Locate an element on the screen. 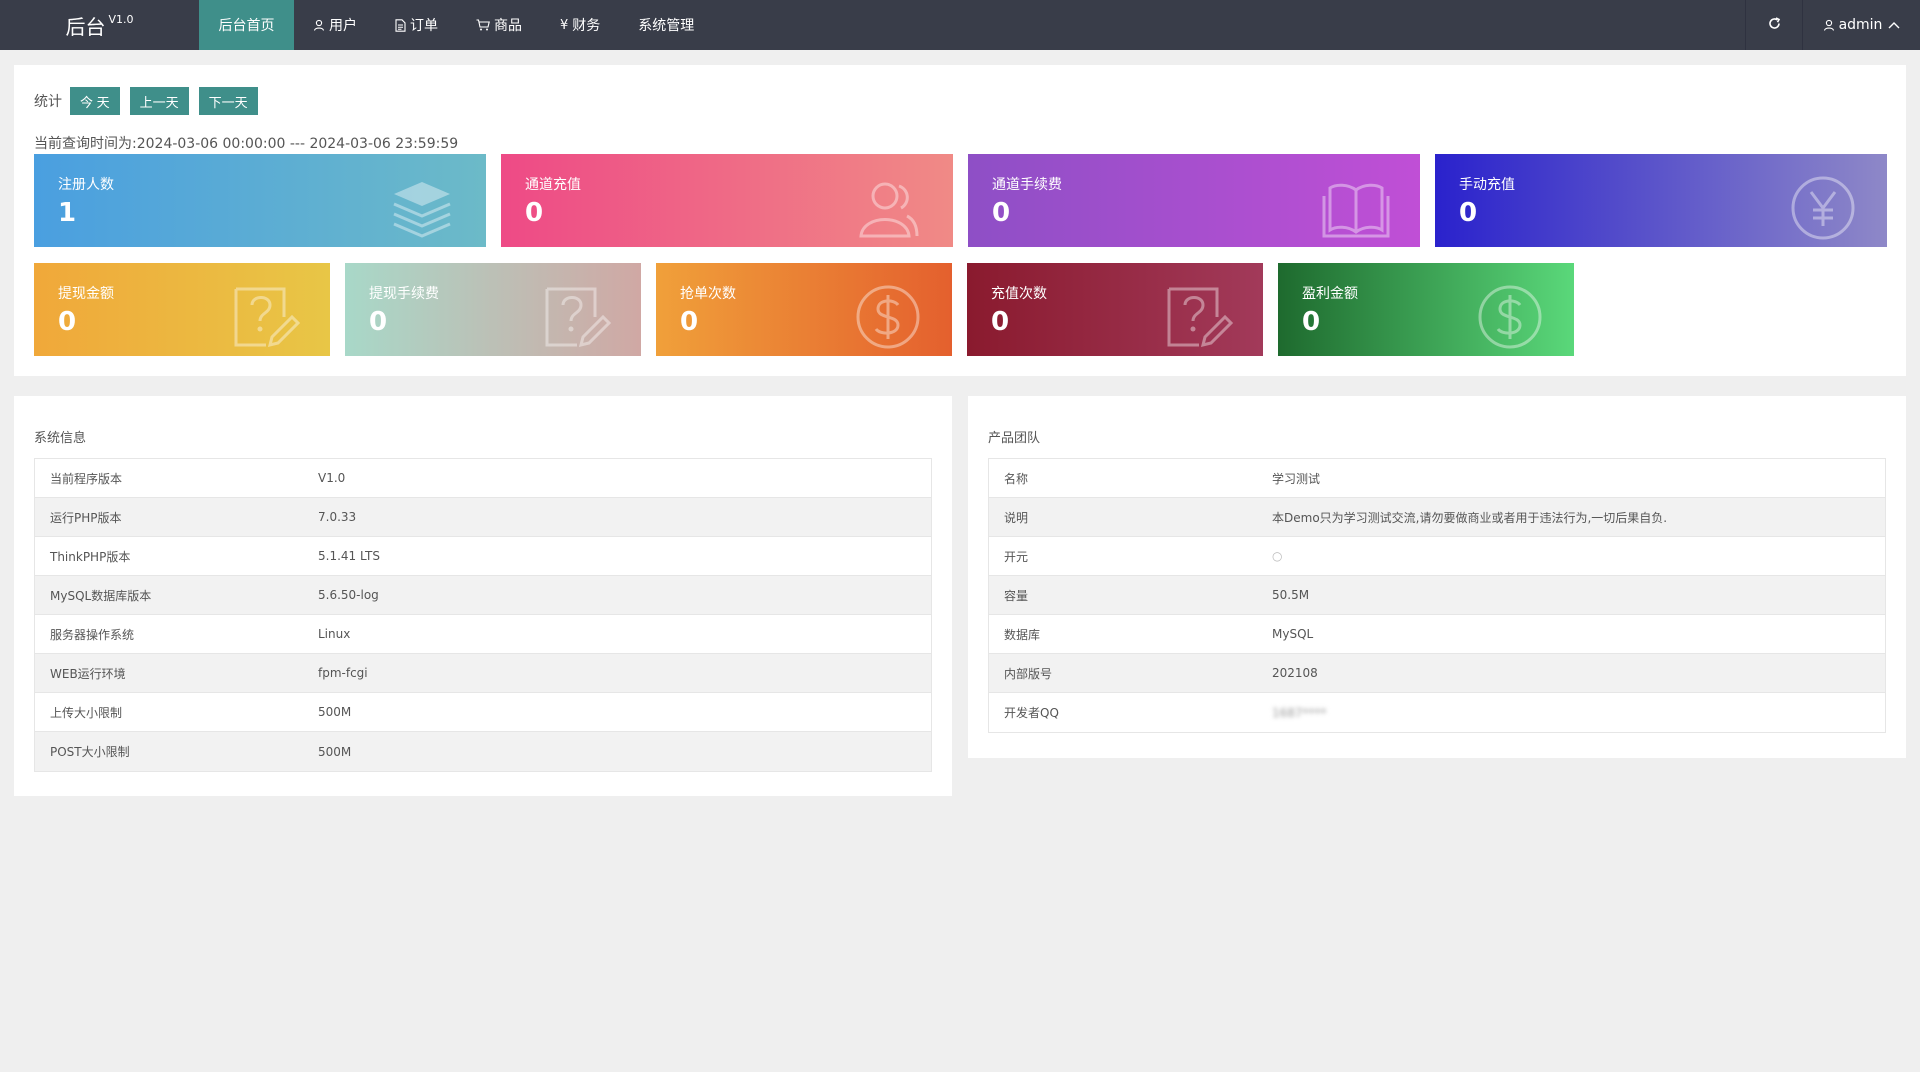 Image resolution: width=1920 pixels, height=1072 pixels. row-value: 50.5M is located at coordinates (1291, 595).